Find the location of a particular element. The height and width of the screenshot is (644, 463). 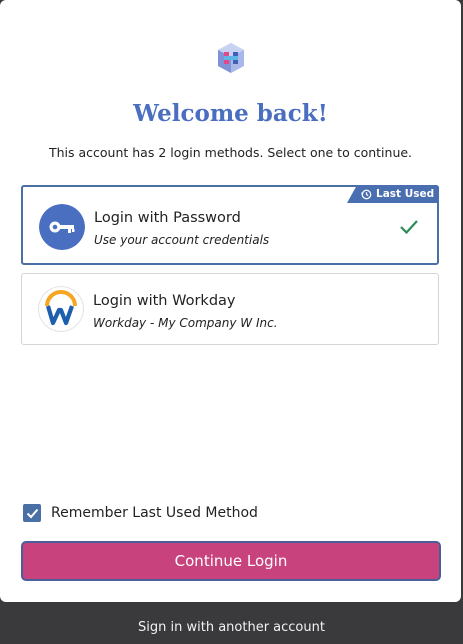

continue-login-button: Continue Login is located at coordinates (231, 561).